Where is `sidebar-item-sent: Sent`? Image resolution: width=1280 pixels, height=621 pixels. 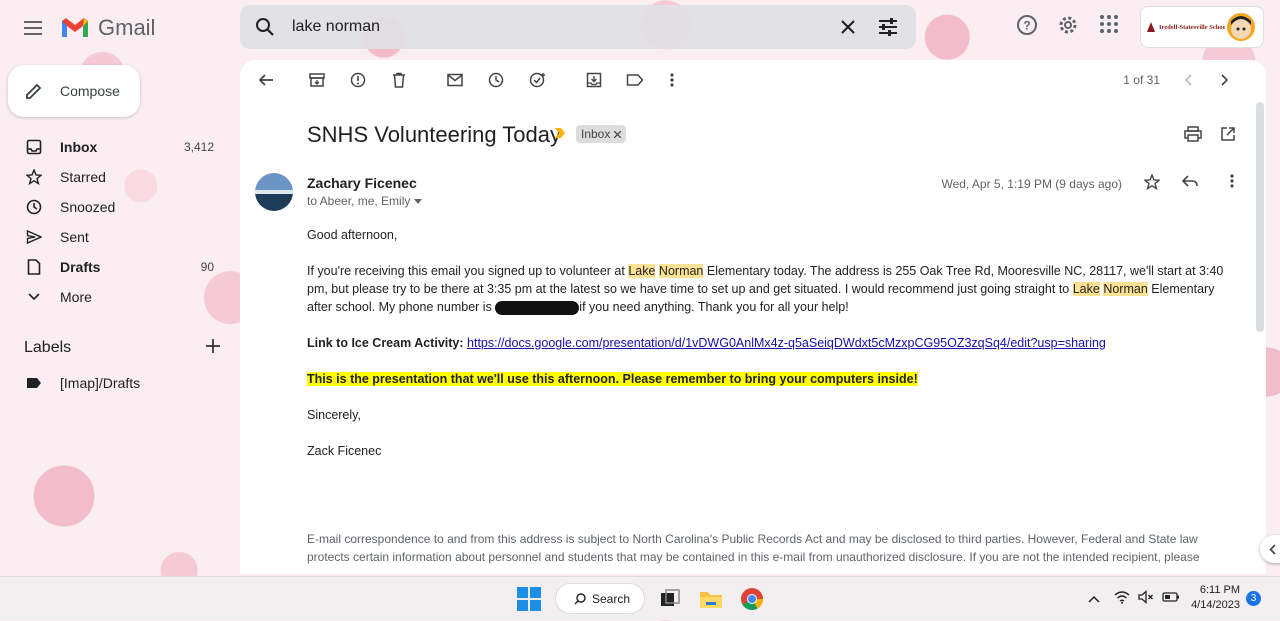 sidebar-item-sent: Sent is located at coordinates (114, 237).